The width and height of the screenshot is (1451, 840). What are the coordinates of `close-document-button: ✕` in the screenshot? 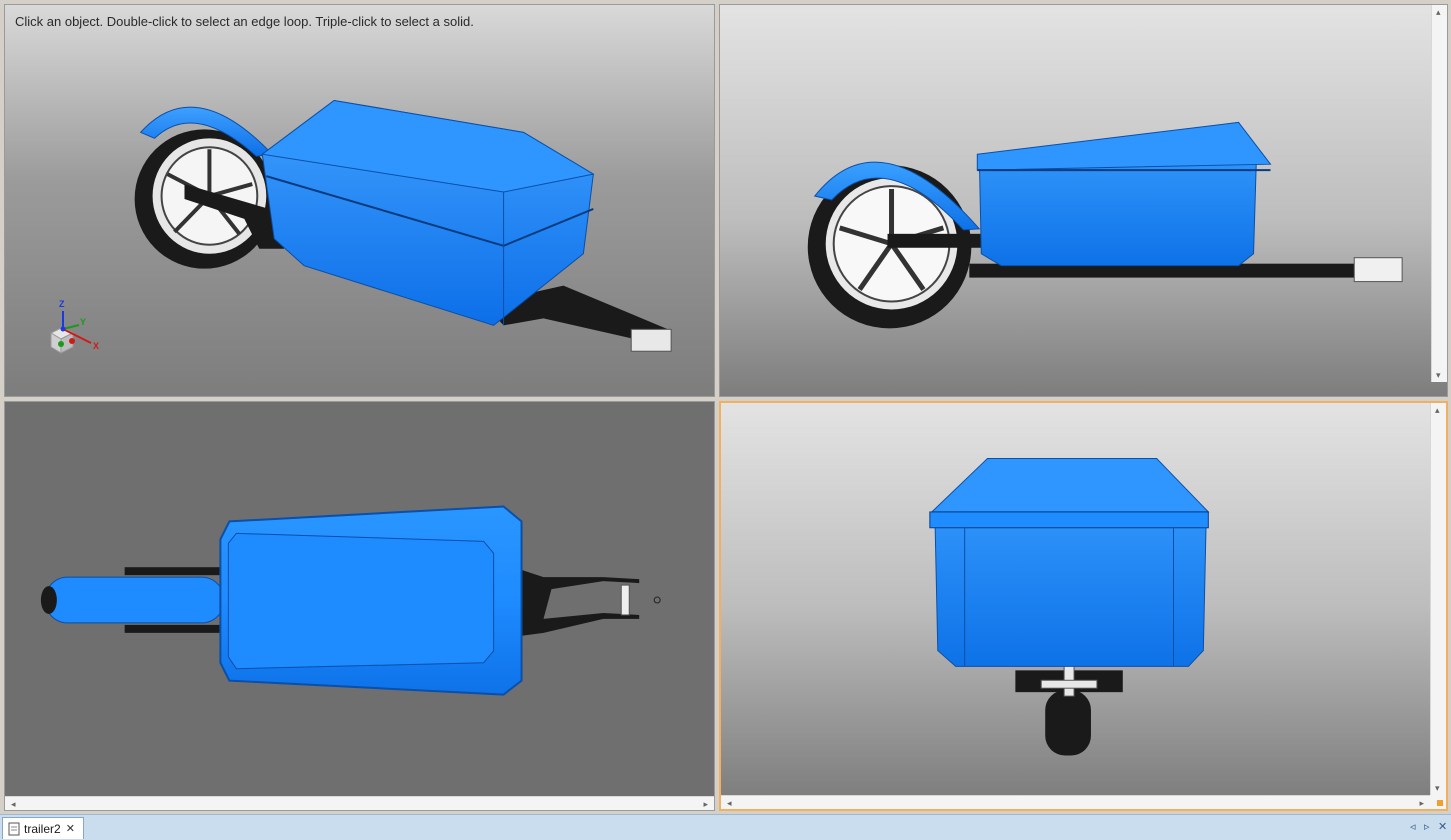 It's located at (1442, 826).